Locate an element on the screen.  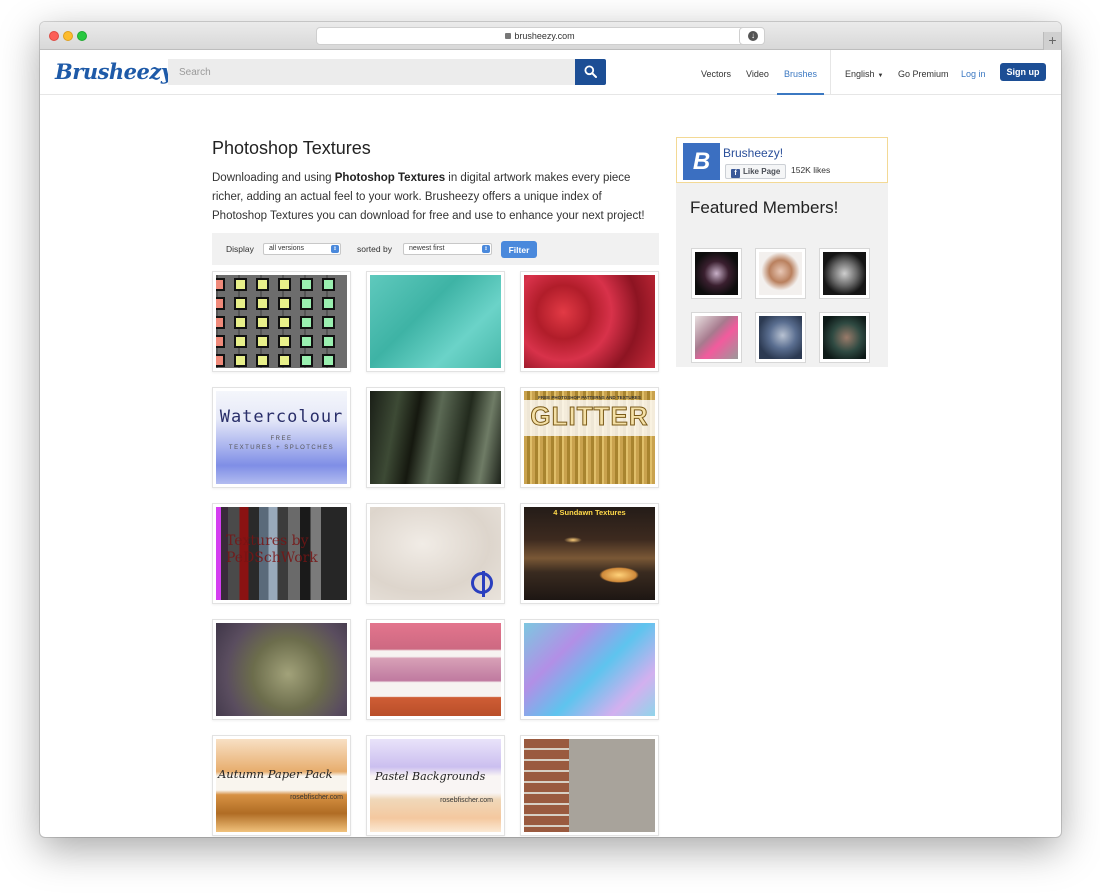
close-window-button is located at coordinates (54, 36).